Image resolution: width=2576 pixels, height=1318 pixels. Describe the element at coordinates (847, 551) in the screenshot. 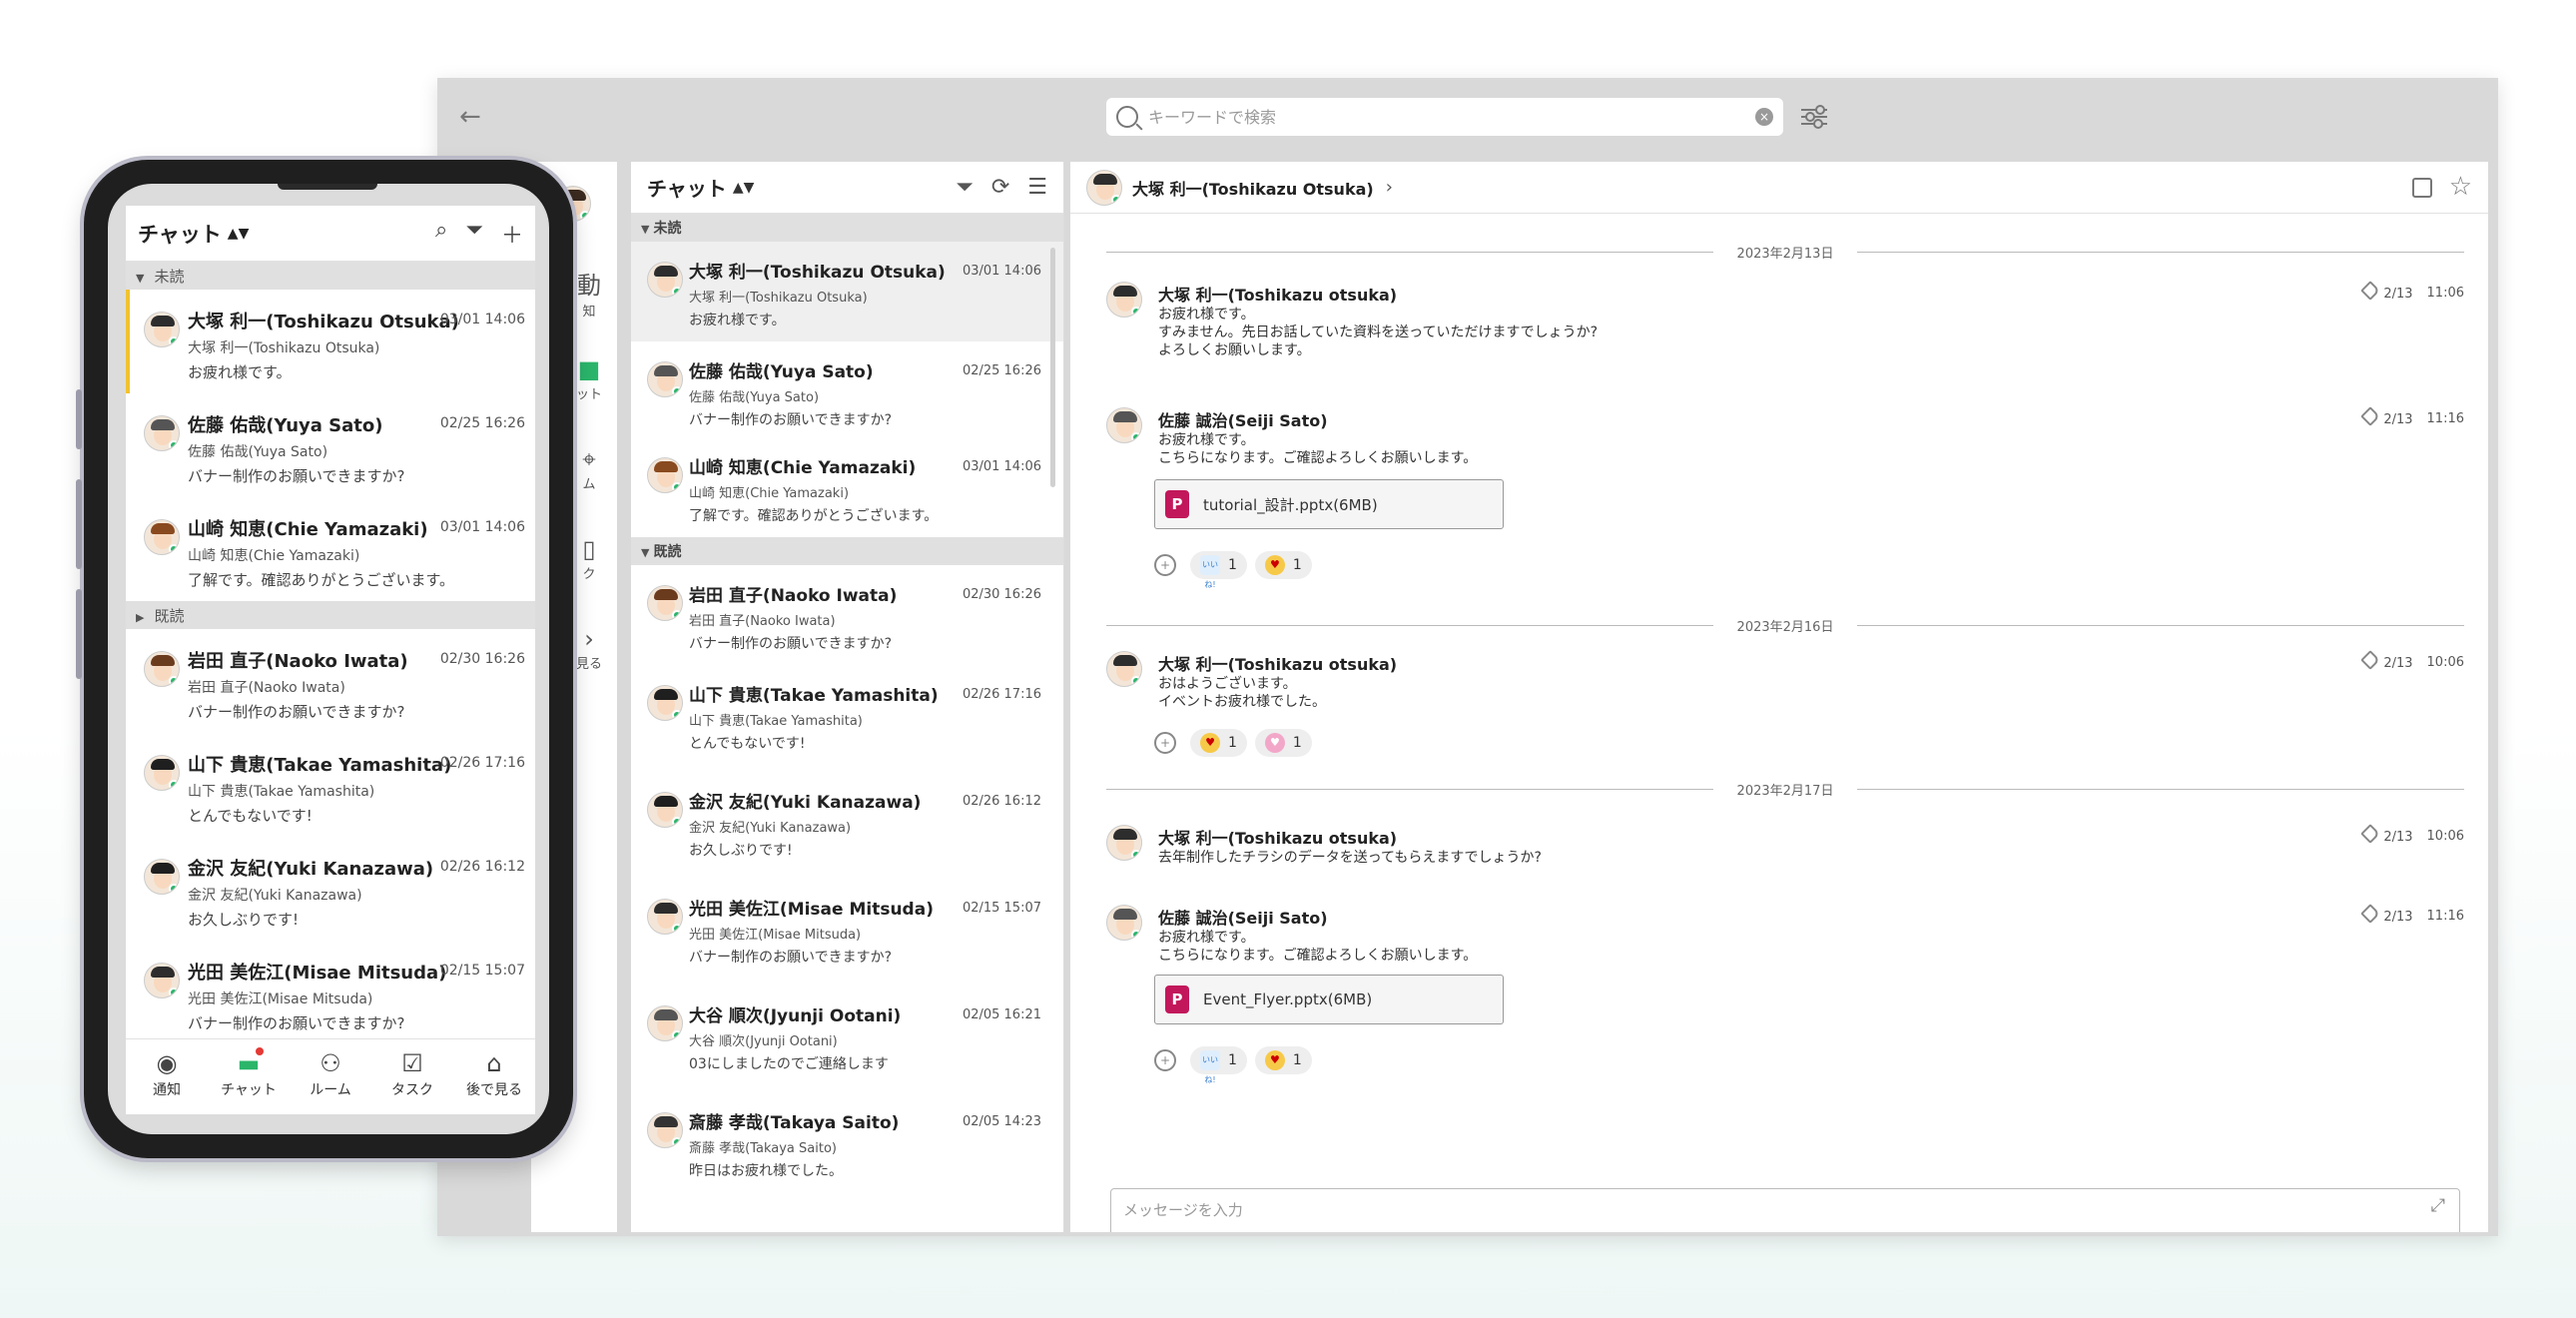

I see `section-read: ▼ 既読` at that location.